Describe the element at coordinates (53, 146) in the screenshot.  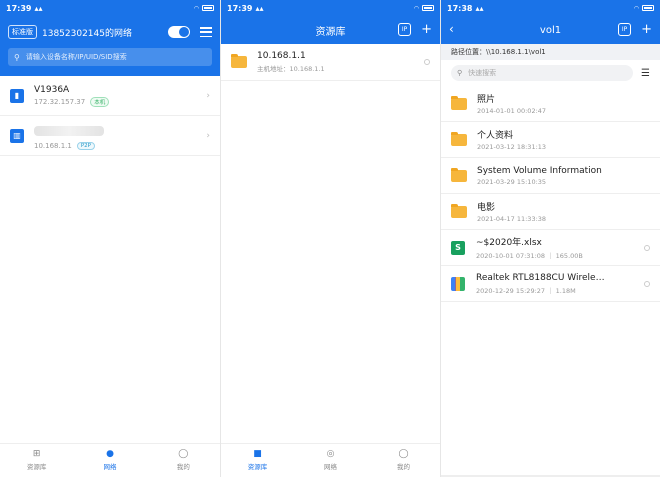
I see `device-ip: 10.168.1.1` at that location.